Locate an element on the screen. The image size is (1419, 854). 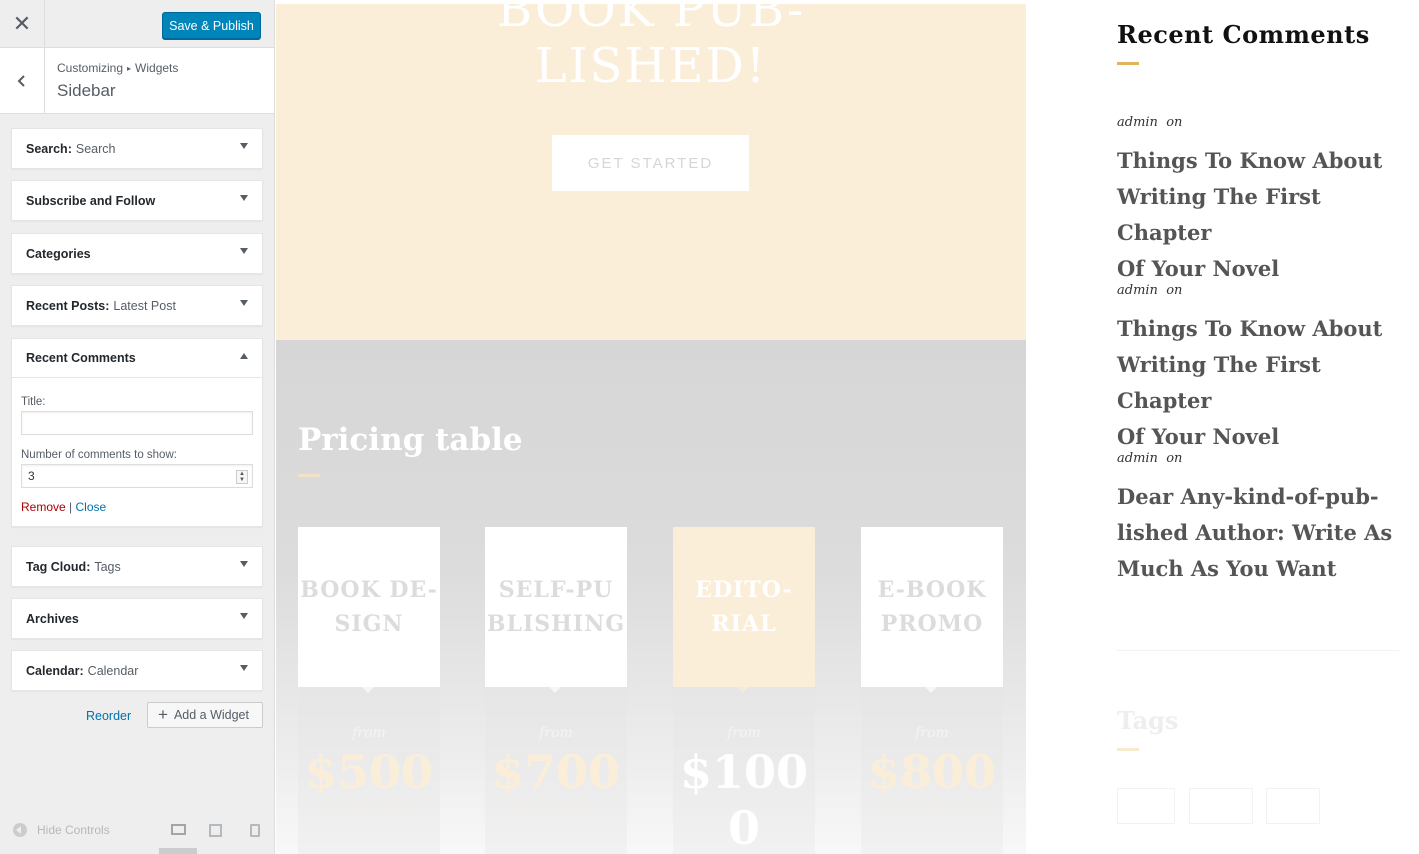
price-amount-line2: 0 is located at coordinates (743, 827).